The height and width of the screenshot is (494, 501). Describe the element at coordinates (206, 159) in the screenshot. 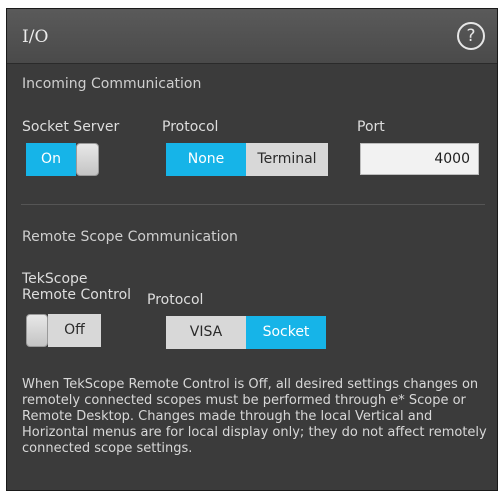

I see `protocol-option-none: None` at that location.